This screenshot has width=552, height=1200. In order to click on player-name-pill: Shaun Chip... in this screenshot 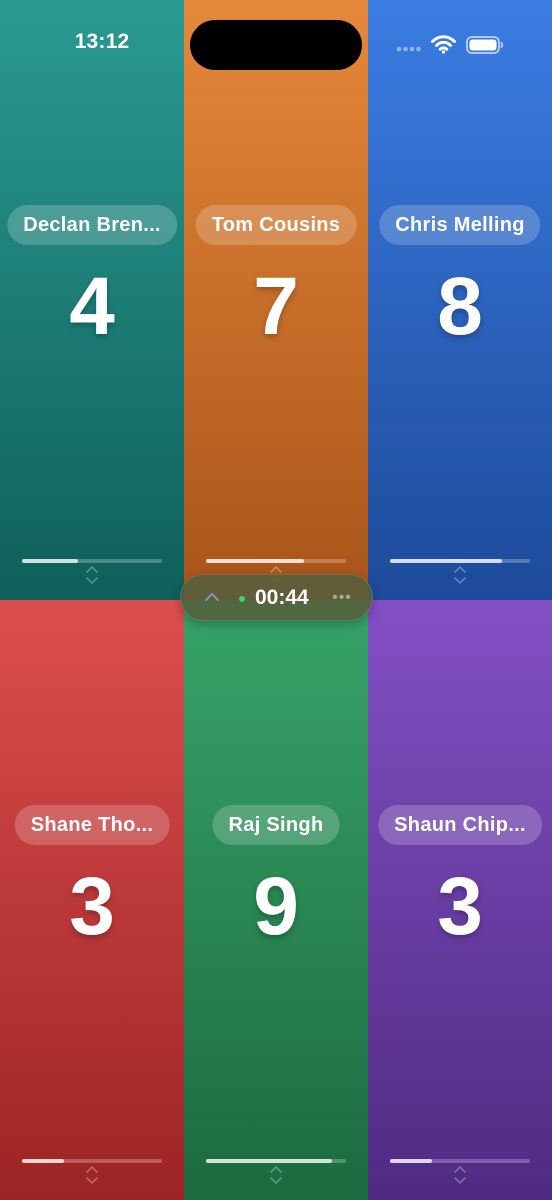, I will do `click(460, 825)`.